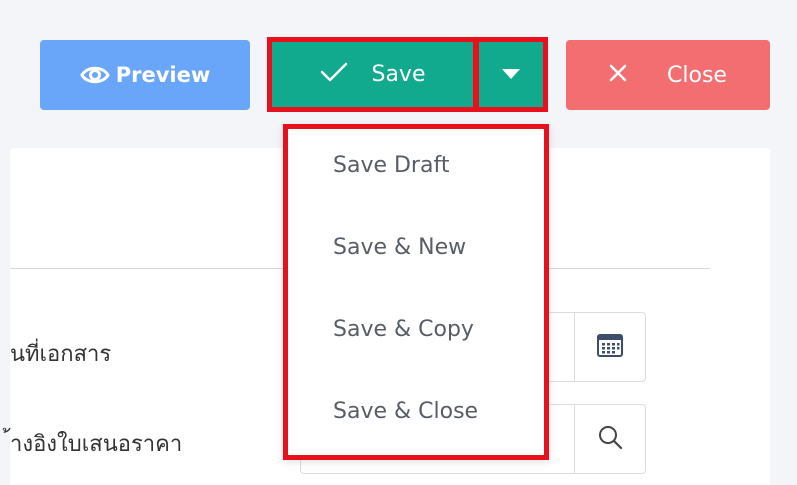 This screenshot has height=485, width=797. I want to click on save-label: Save, so click(398, 74).